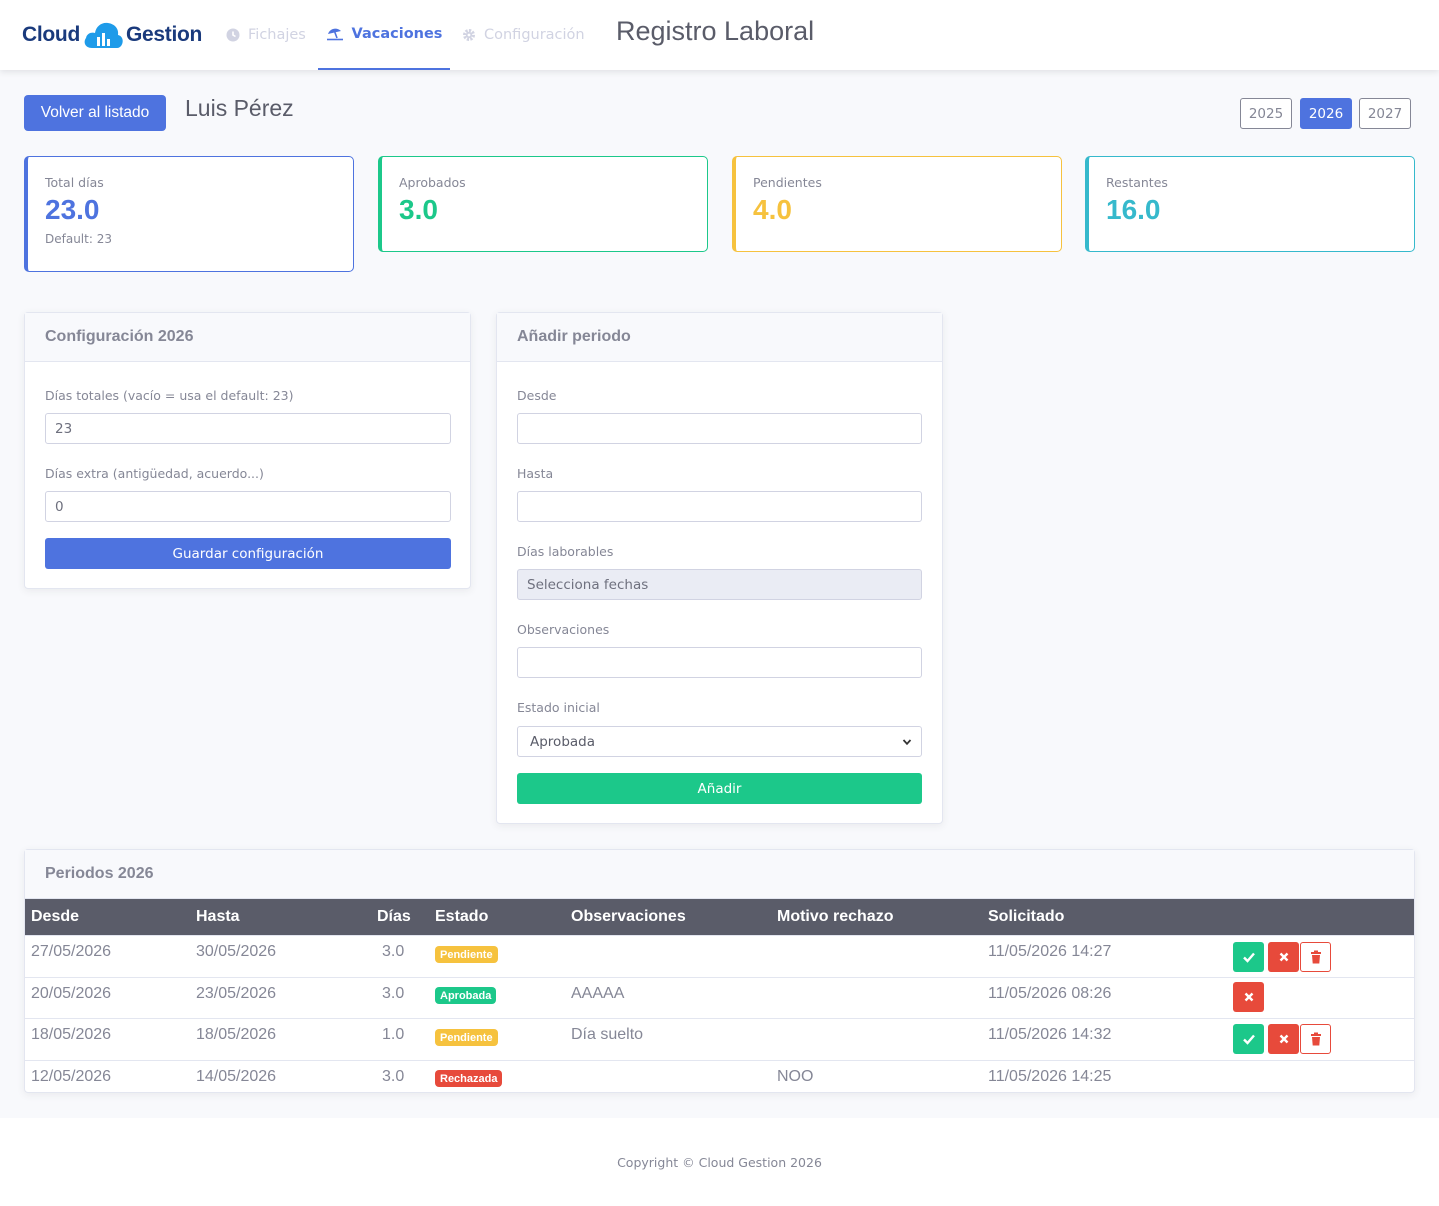  What do you see at coordinates (534, 35) in the screenshot?
I see `nav-configuracion-label: Configuración` at bounding box center [534, 35].